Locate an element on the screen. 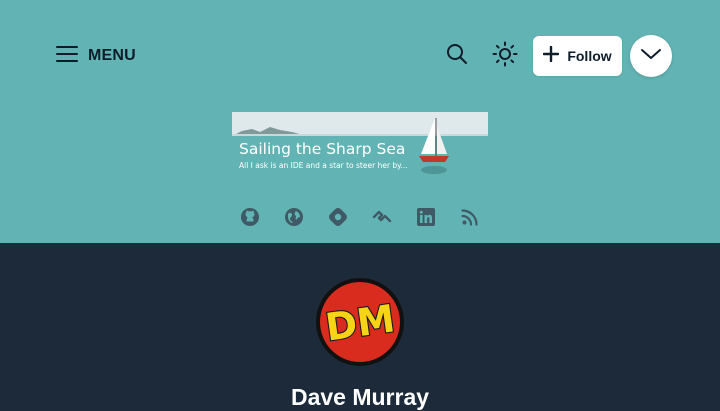 The height and width of the screenshot is (411, 720). github-link is located at coordinates (250, 219).